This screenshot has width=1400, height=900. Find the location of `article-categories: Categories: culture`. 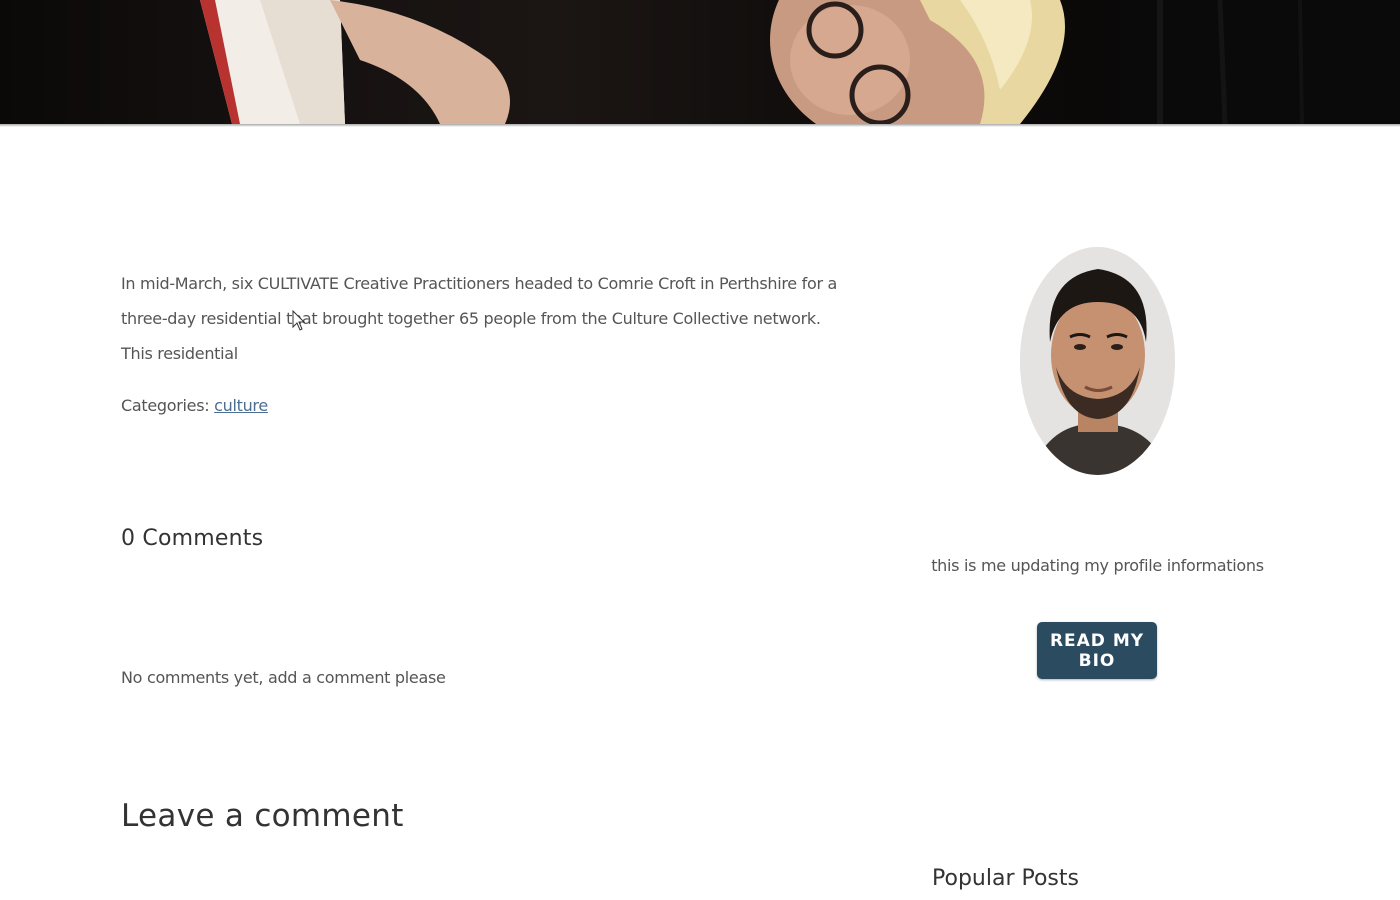

article-categories: Categories: culture is located at coordinates (194, 405).